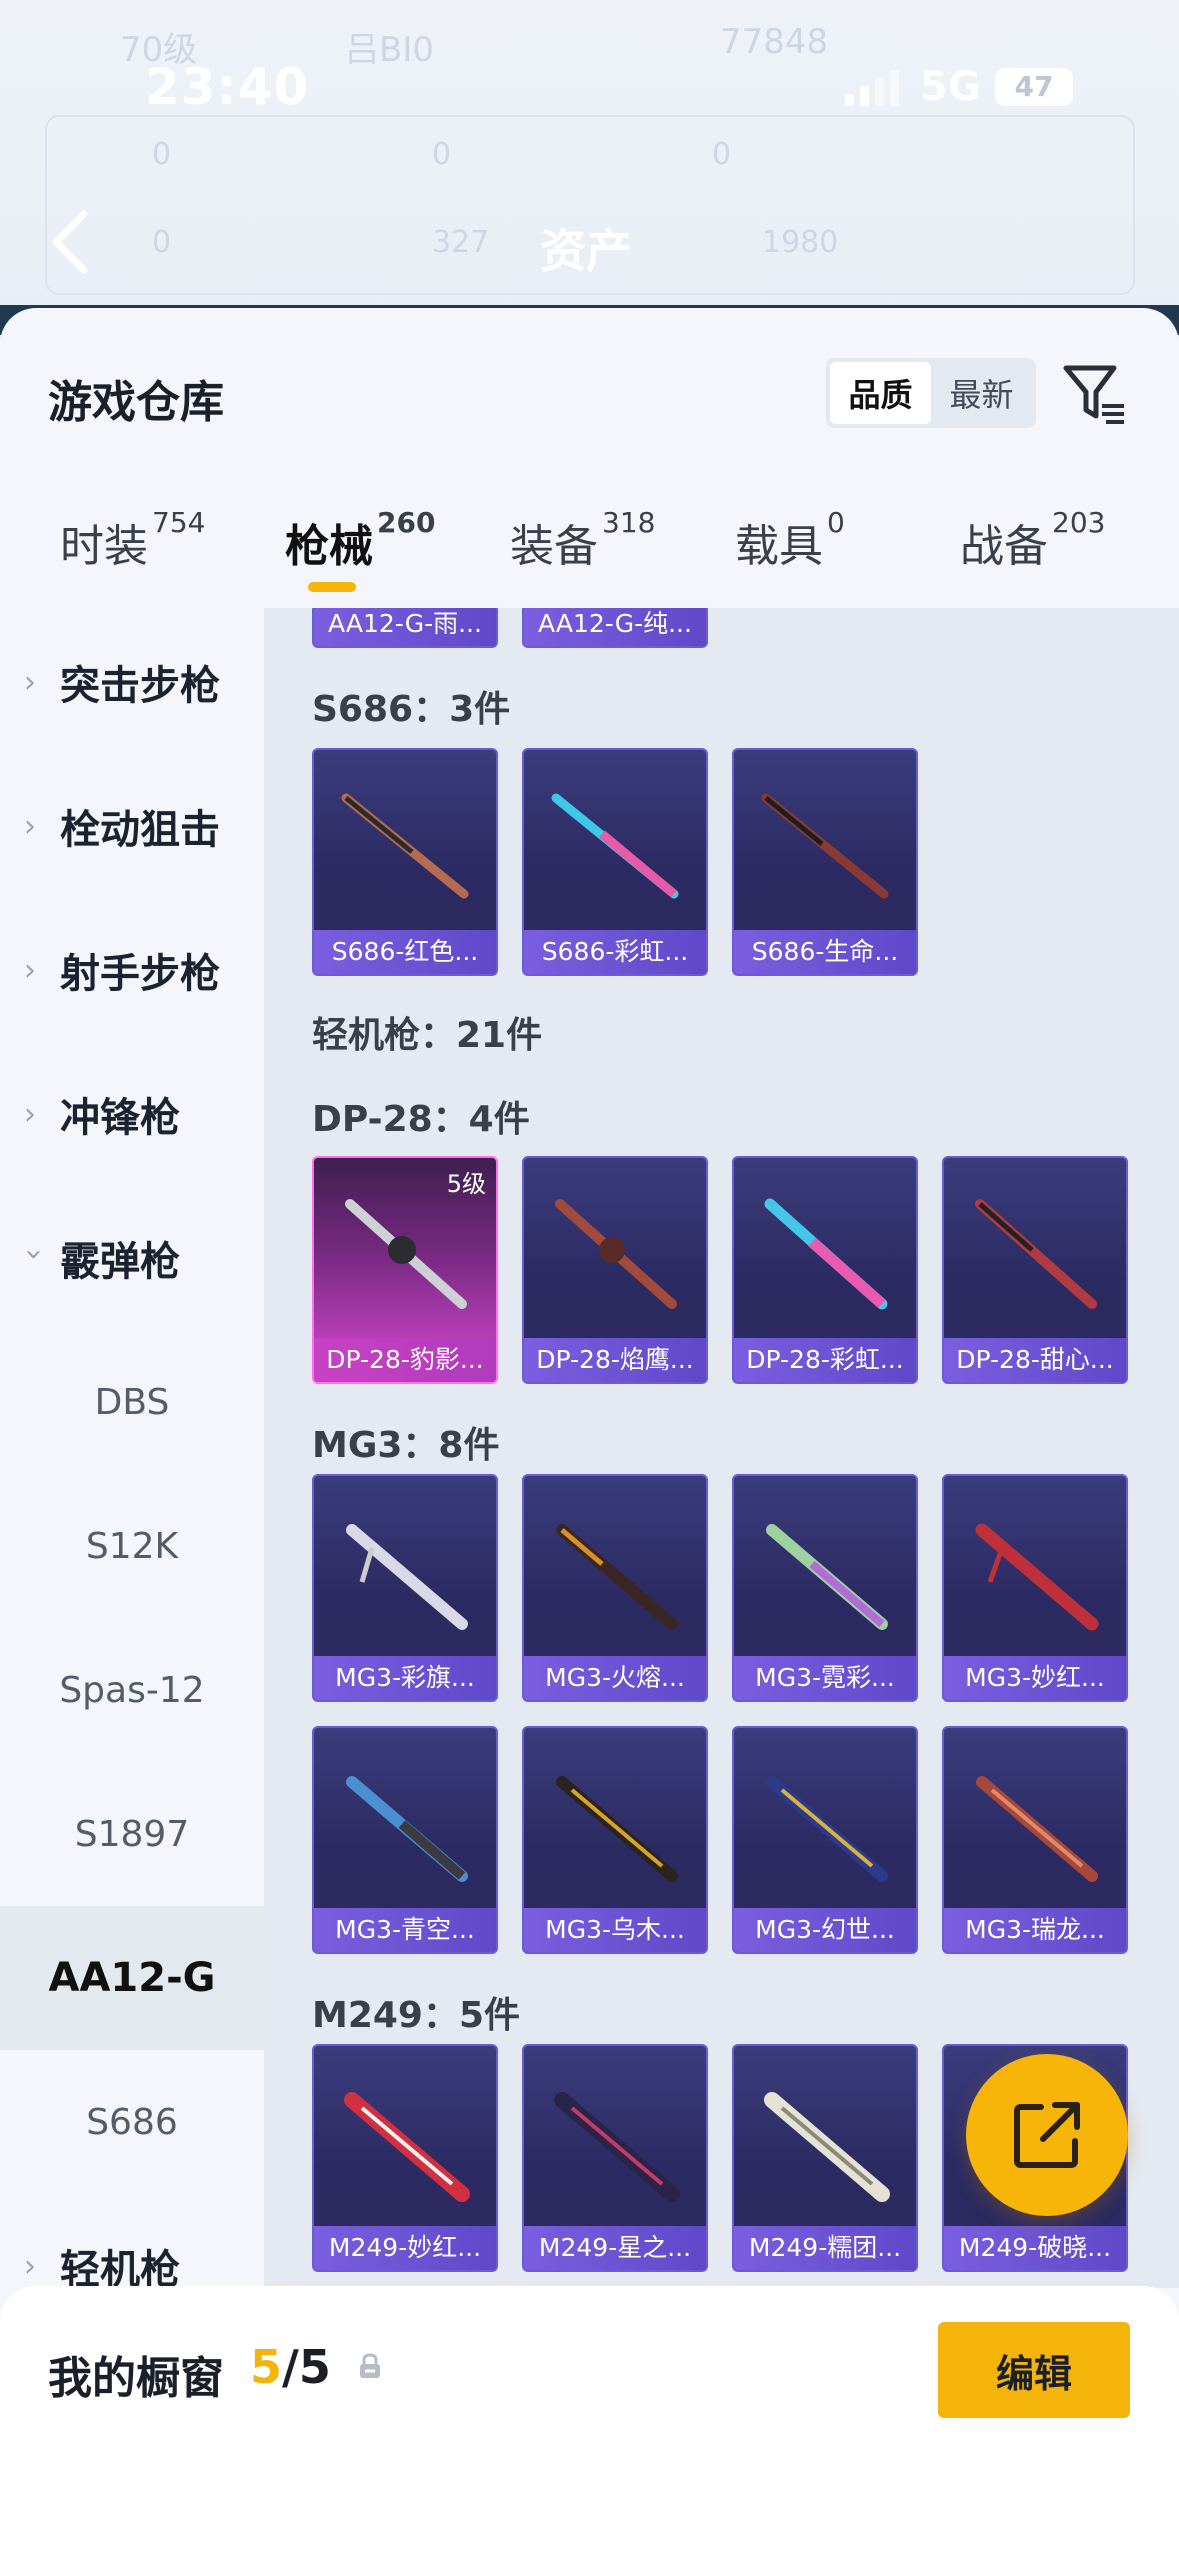  I want to click on tab-vehicles: 载具 0, so click(790, 540).